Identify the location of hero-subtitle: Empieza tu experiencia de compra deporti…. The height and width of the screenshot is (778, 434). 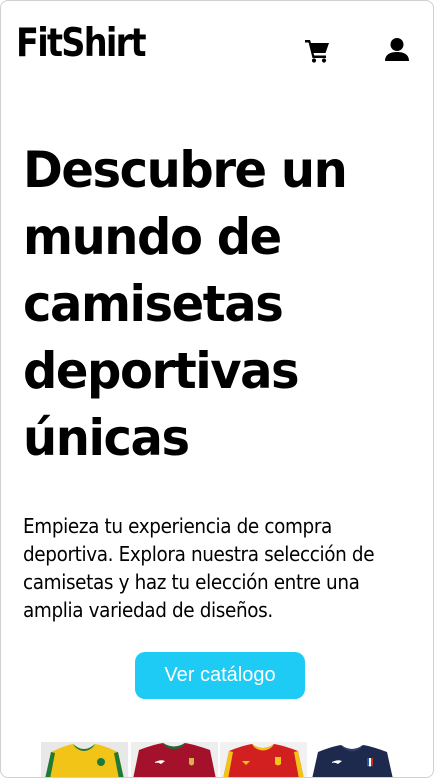
(199, 568).